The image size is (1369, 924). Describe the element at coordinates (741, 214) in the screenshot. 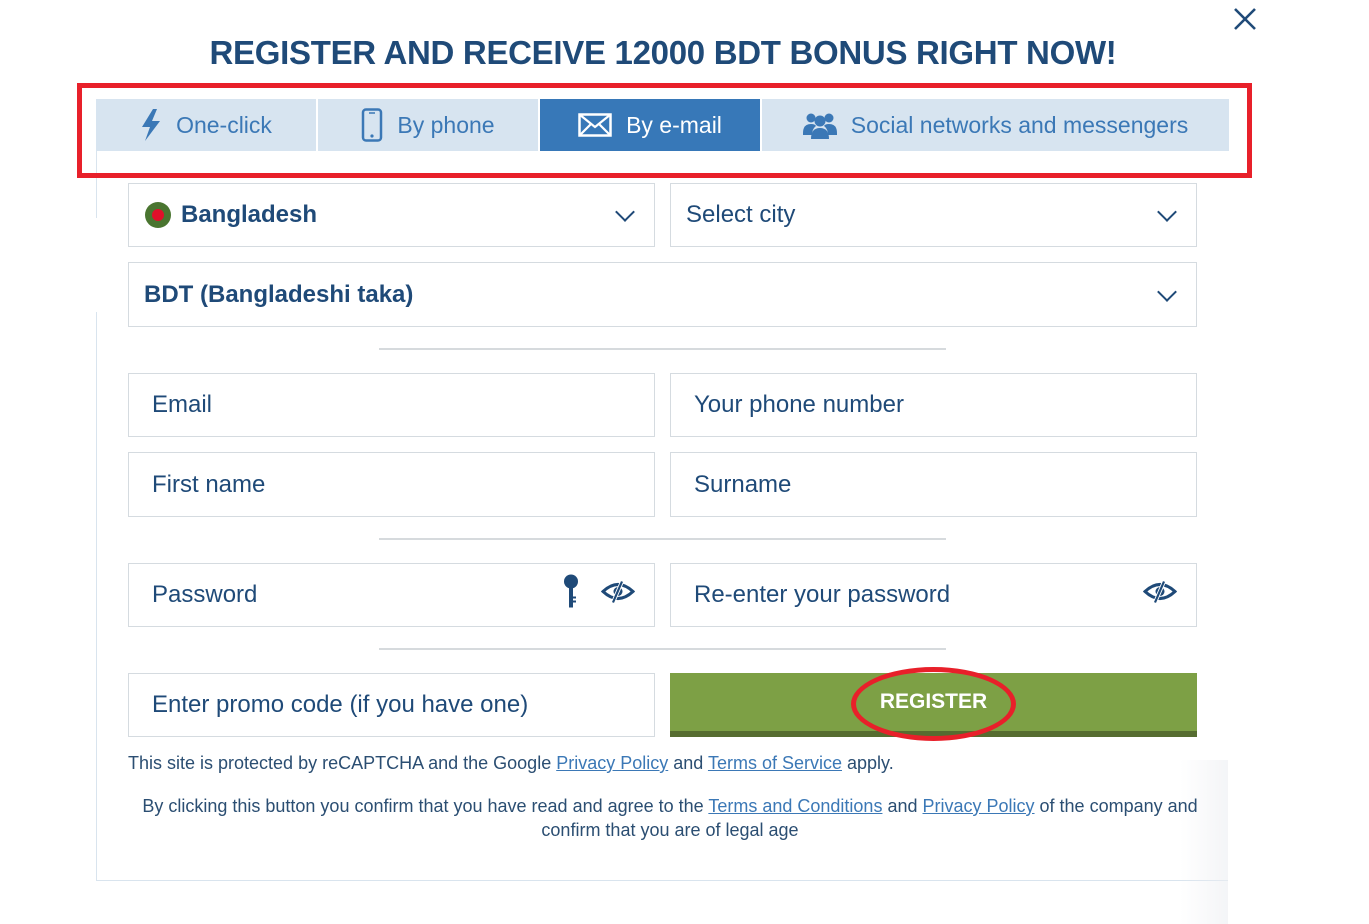

I see `city-placeholder: Select city` at that location.